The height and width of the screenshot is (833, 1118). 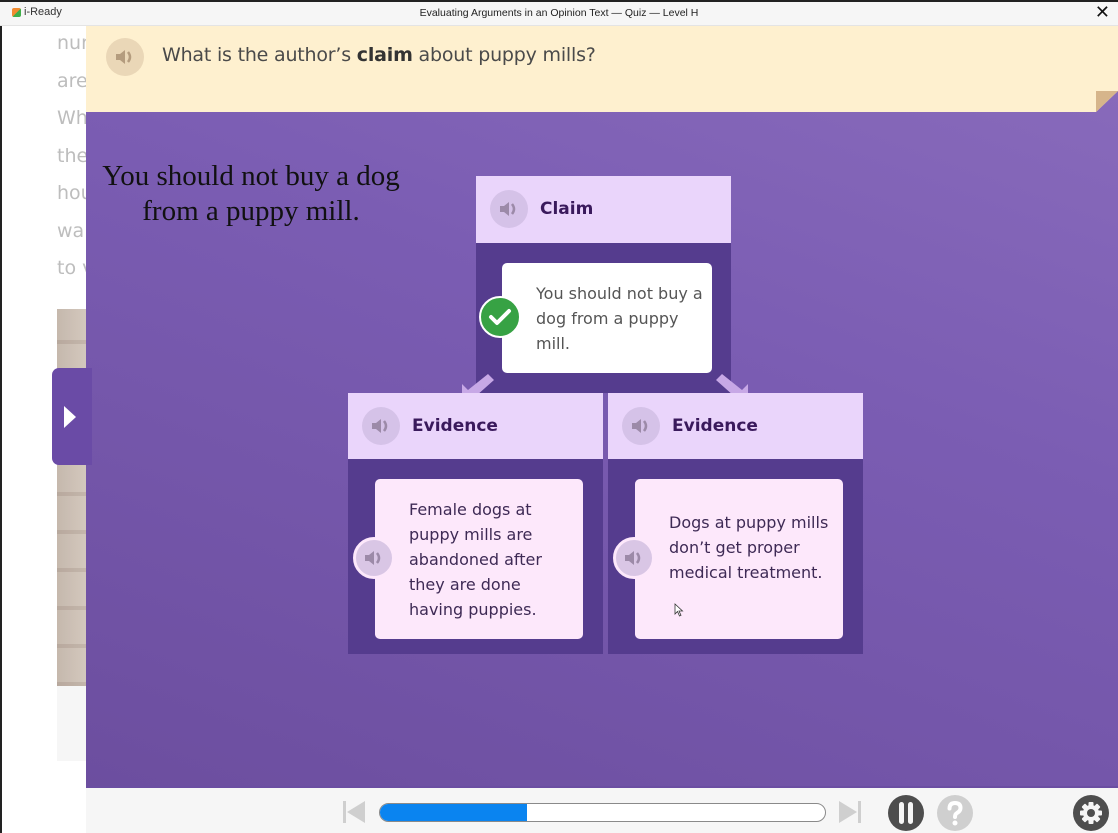 I want to click on playback-controls, so click(x=602, y=809).